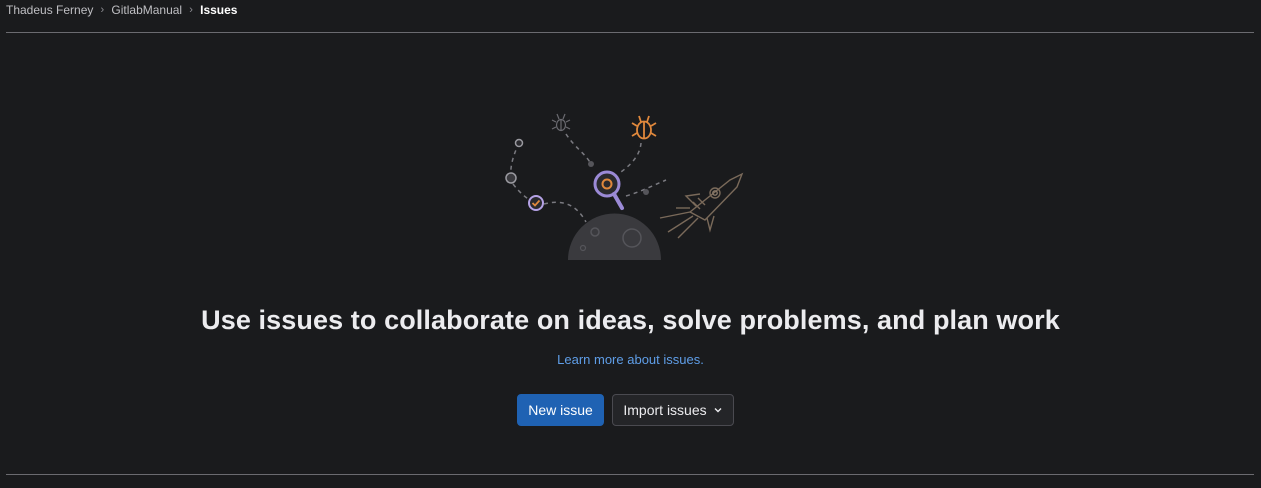 This screenshot has width=1261, height=488. I want to click on header-divider, so click(630, 32).